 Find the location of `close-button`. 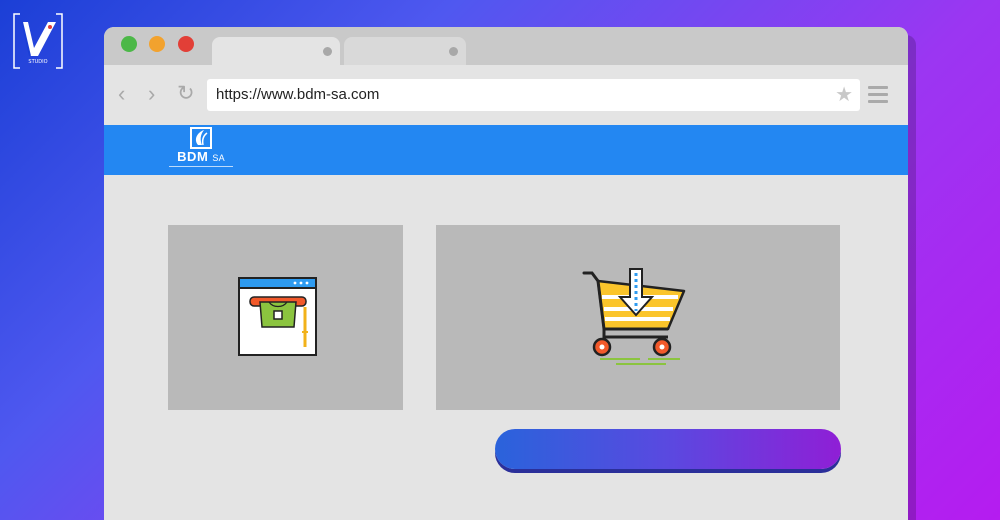

close-button is located at coordinates (186, 44).